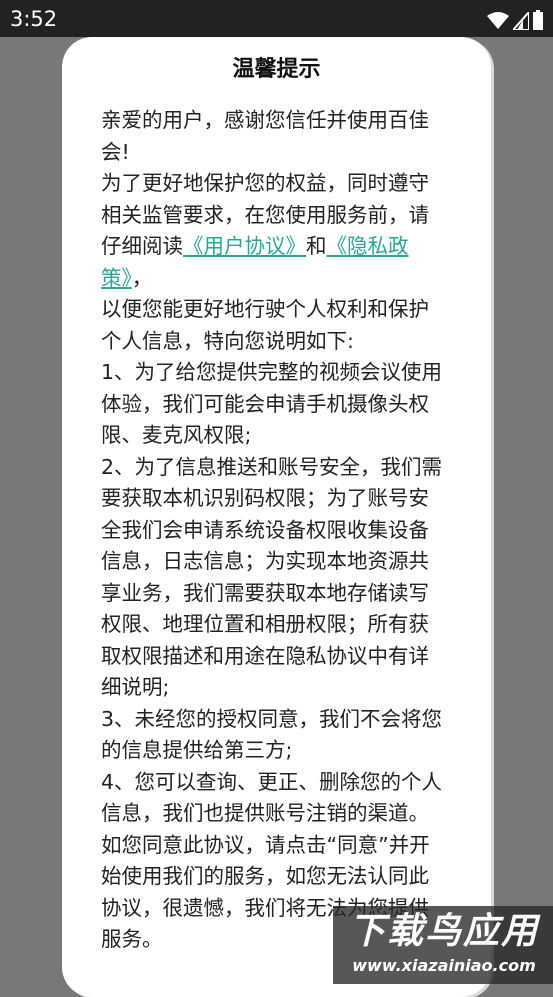  Describe the element at coordinates (272, 734) in the screenshot. I see `item-3-text: 3、未经您的授权同意，我们不会将您的信息提供给第三方;` at that location.